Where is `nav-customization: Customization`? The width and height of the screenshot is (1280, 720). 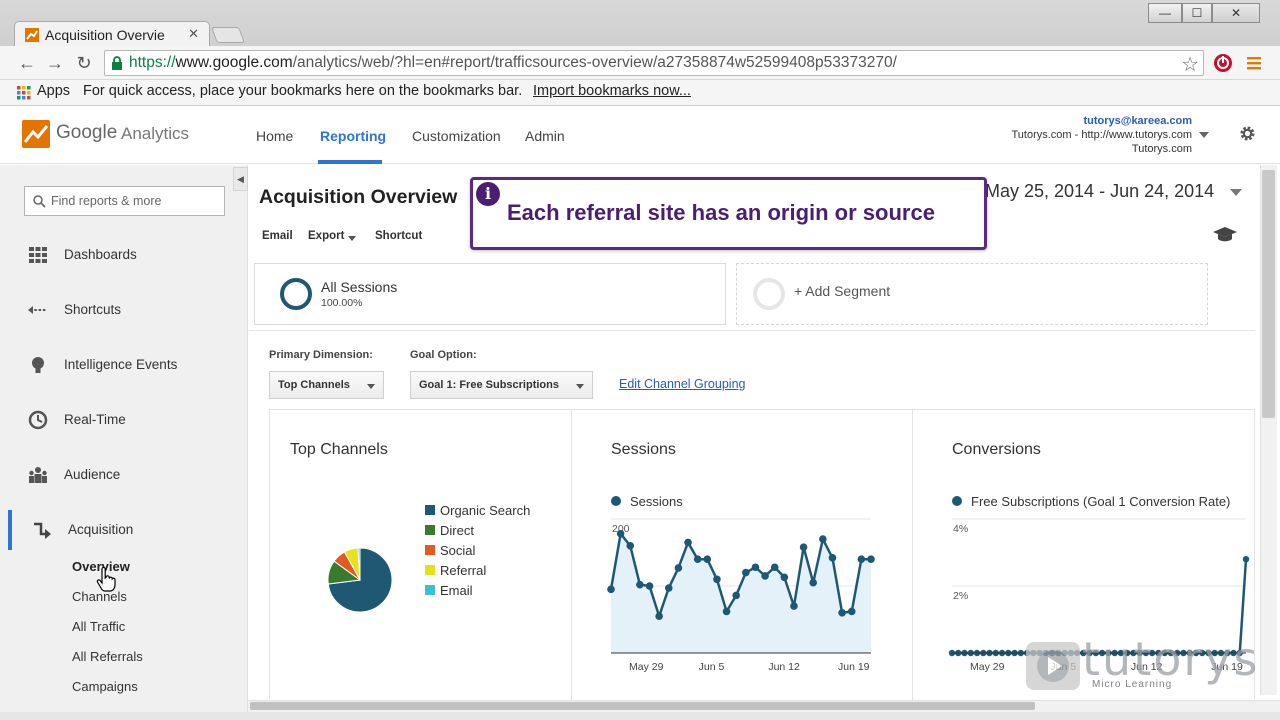 nav-customization: Customization is located at coordinates (456, 136).